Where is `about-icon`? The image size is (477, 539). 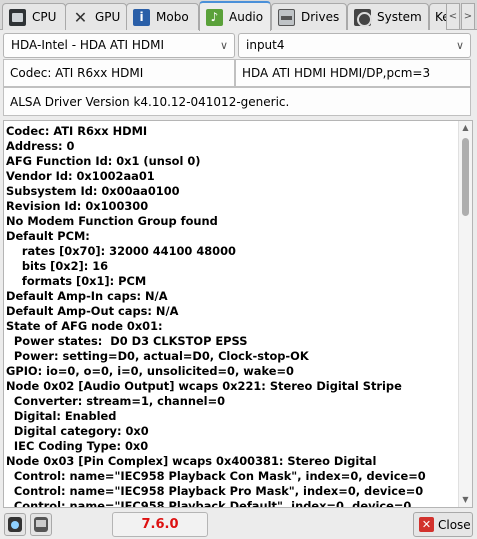 about-icon is located at coordinates (15, 524).